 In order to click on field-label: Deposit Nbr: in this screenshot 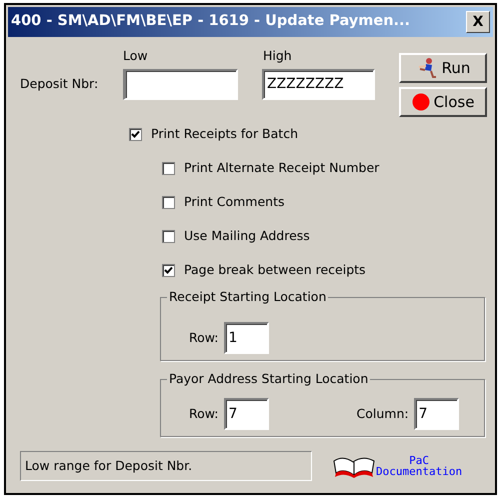, I will do `click(60, 83)`.